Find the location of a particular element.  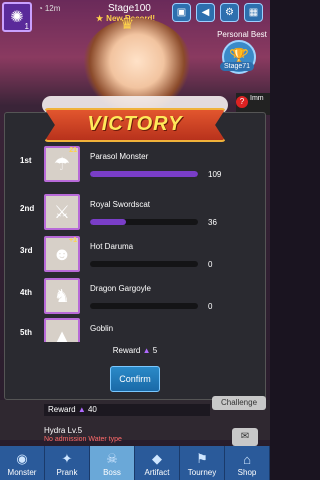

monster-portrait: ⚔ is located at coordinates (62, 212).